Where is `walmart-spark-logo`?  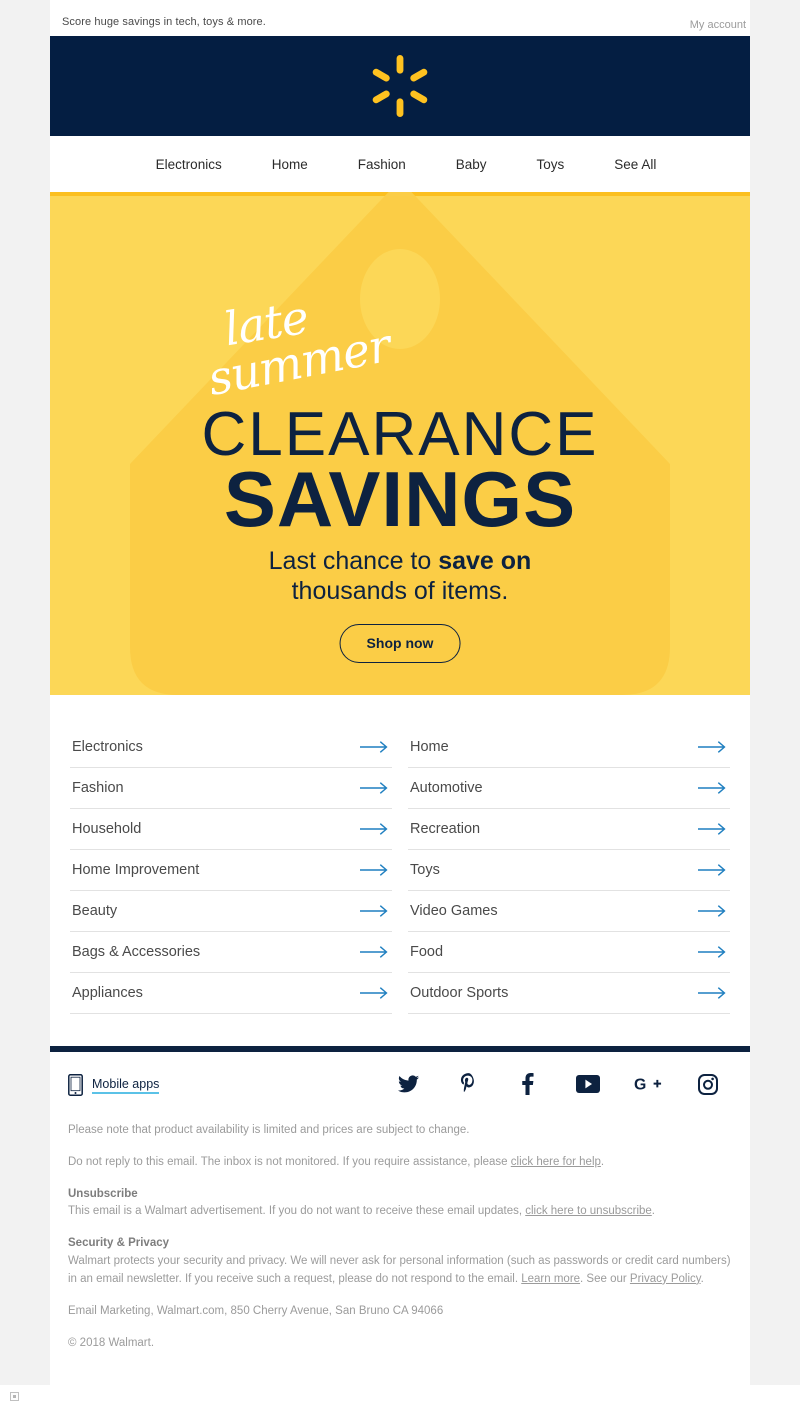
walmart-spark-logo is located at coordinates (400, 86).